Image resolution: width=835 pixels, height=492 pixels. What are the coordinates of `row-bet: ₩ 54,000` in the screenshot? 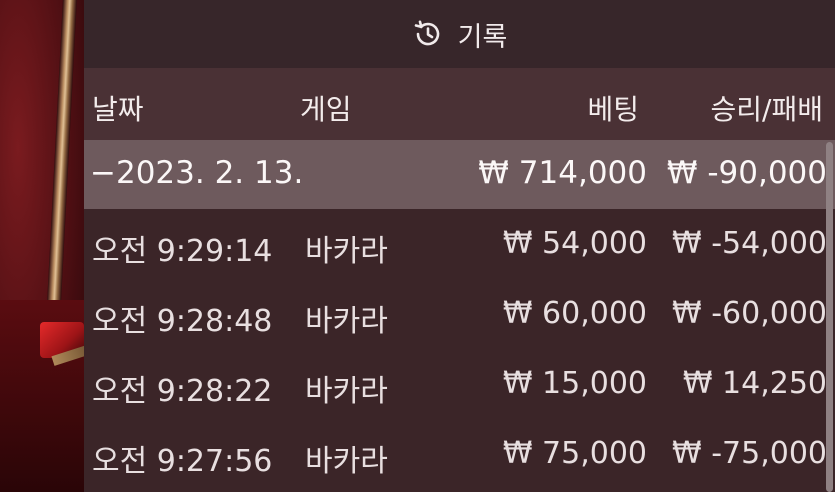 It's located at (574, 243).